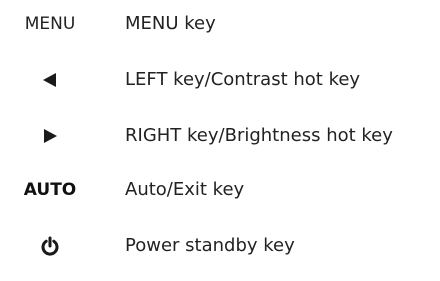 The width and height of the screenshot is (440, 281). What do you see at coordinates (210, 245) in the screenshot?
I see `power-key-description: Power standby key` at bounding box center [210, 245].